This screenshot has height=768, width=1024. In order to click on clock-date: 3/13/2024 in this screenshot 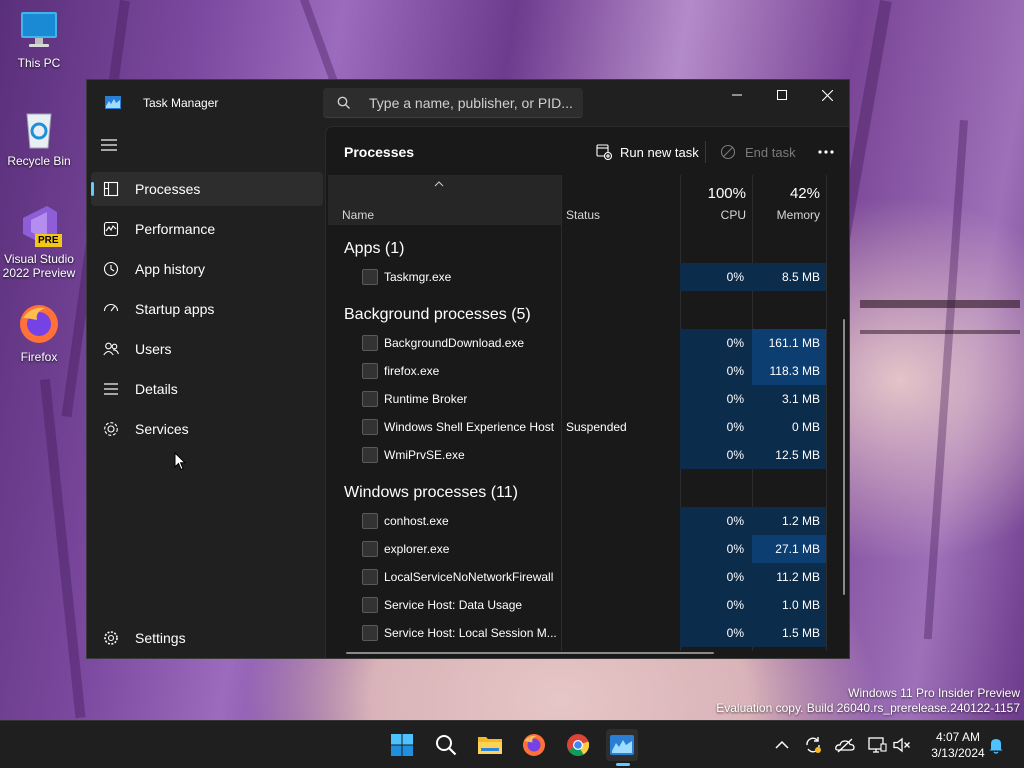, I will do `click(958, 753)`.